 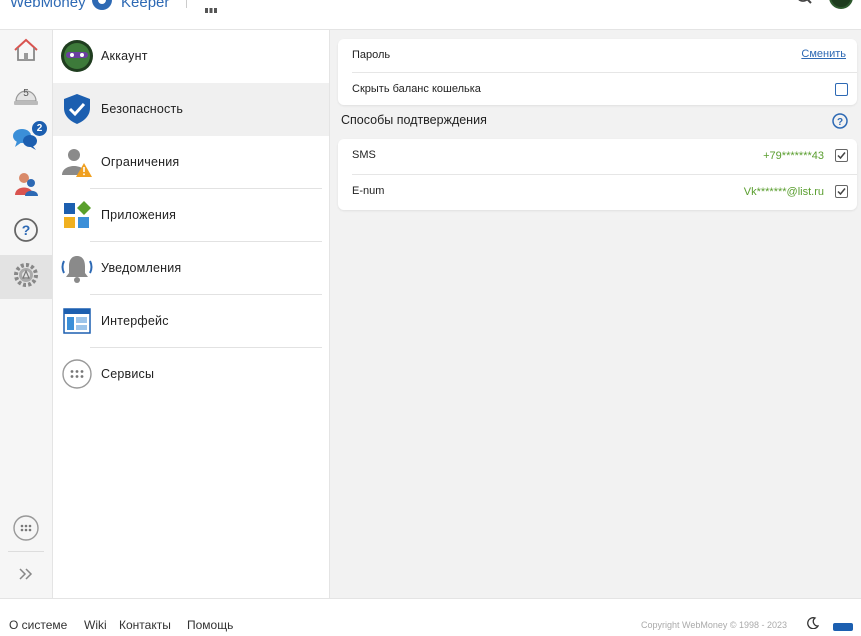 What do you see at coordinates (841, 89) in the screenshot?
I see `hide-balance-checkbox` at bounding box center [841, 89].